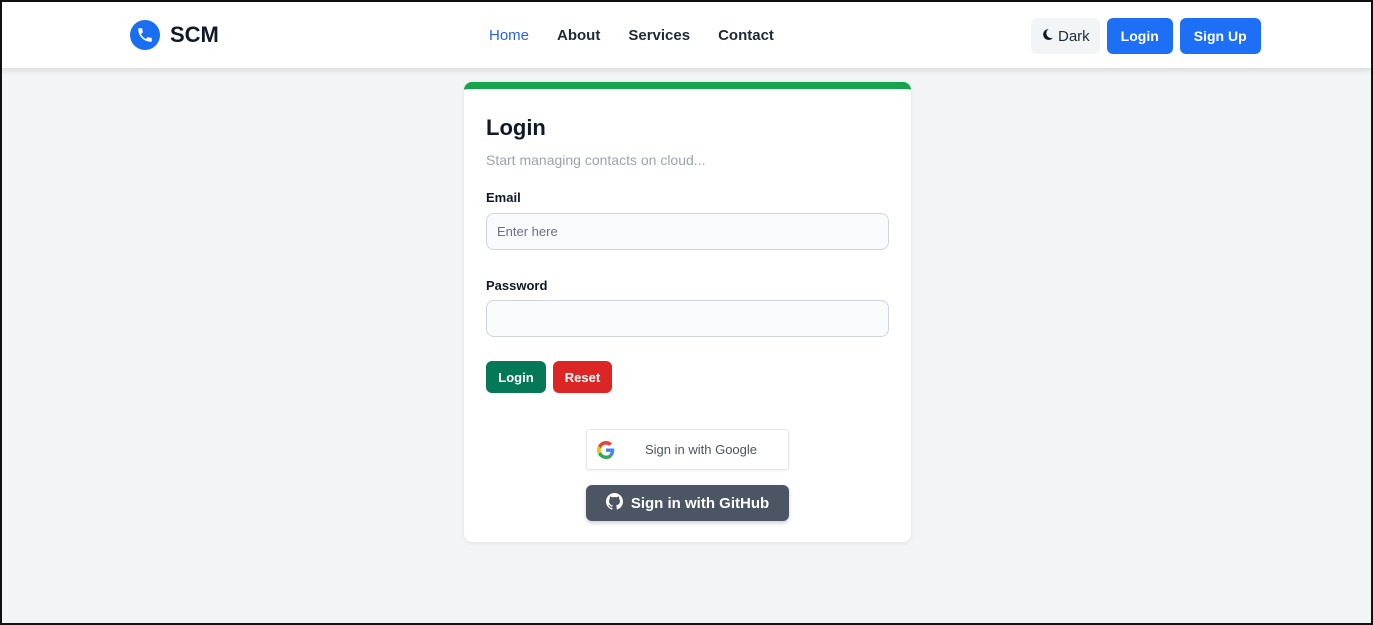 This screenshot has height=625, width=1373. Describe the element at coordinates (687, 231) in the screenshot. I see `email-input` at that location.